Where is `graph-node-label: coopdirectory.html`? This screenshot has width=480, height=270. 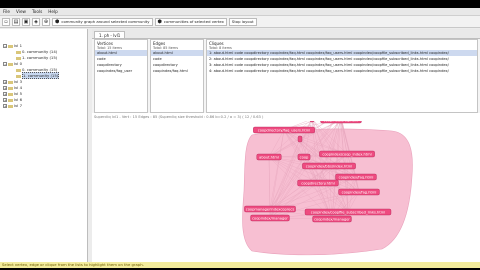
graph-node-label: coopdirectory.html is located at coordinates (318, 183).